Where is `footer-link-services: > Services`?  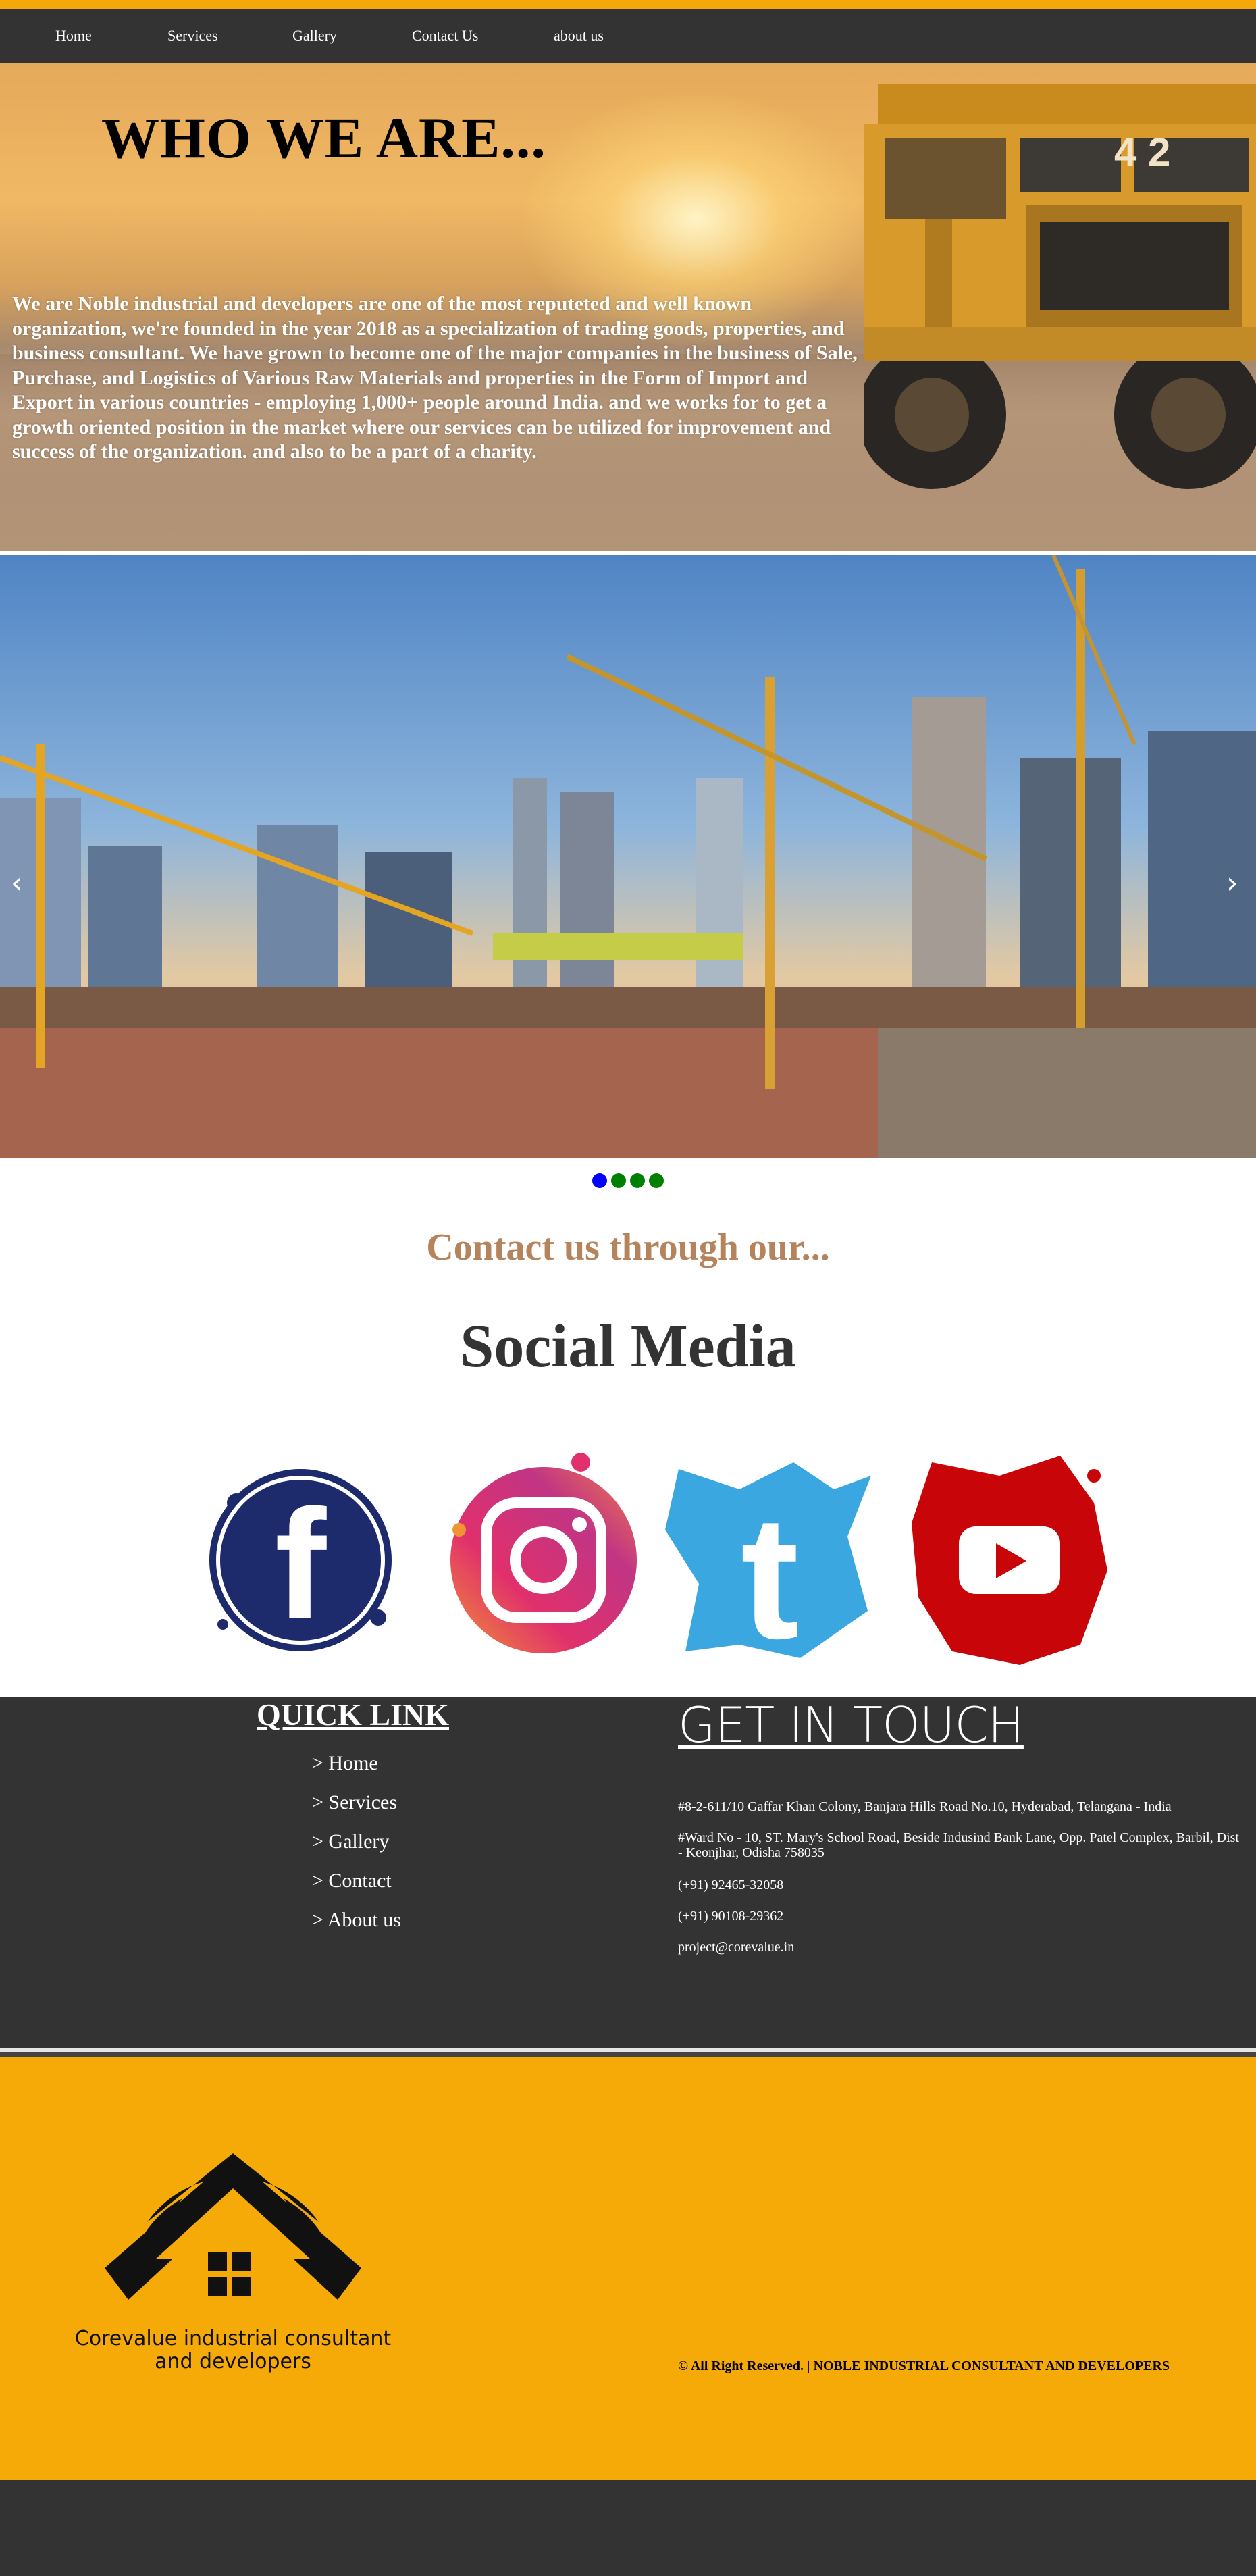 footer-link-services: > Services is located at coordinates (355, 1802).